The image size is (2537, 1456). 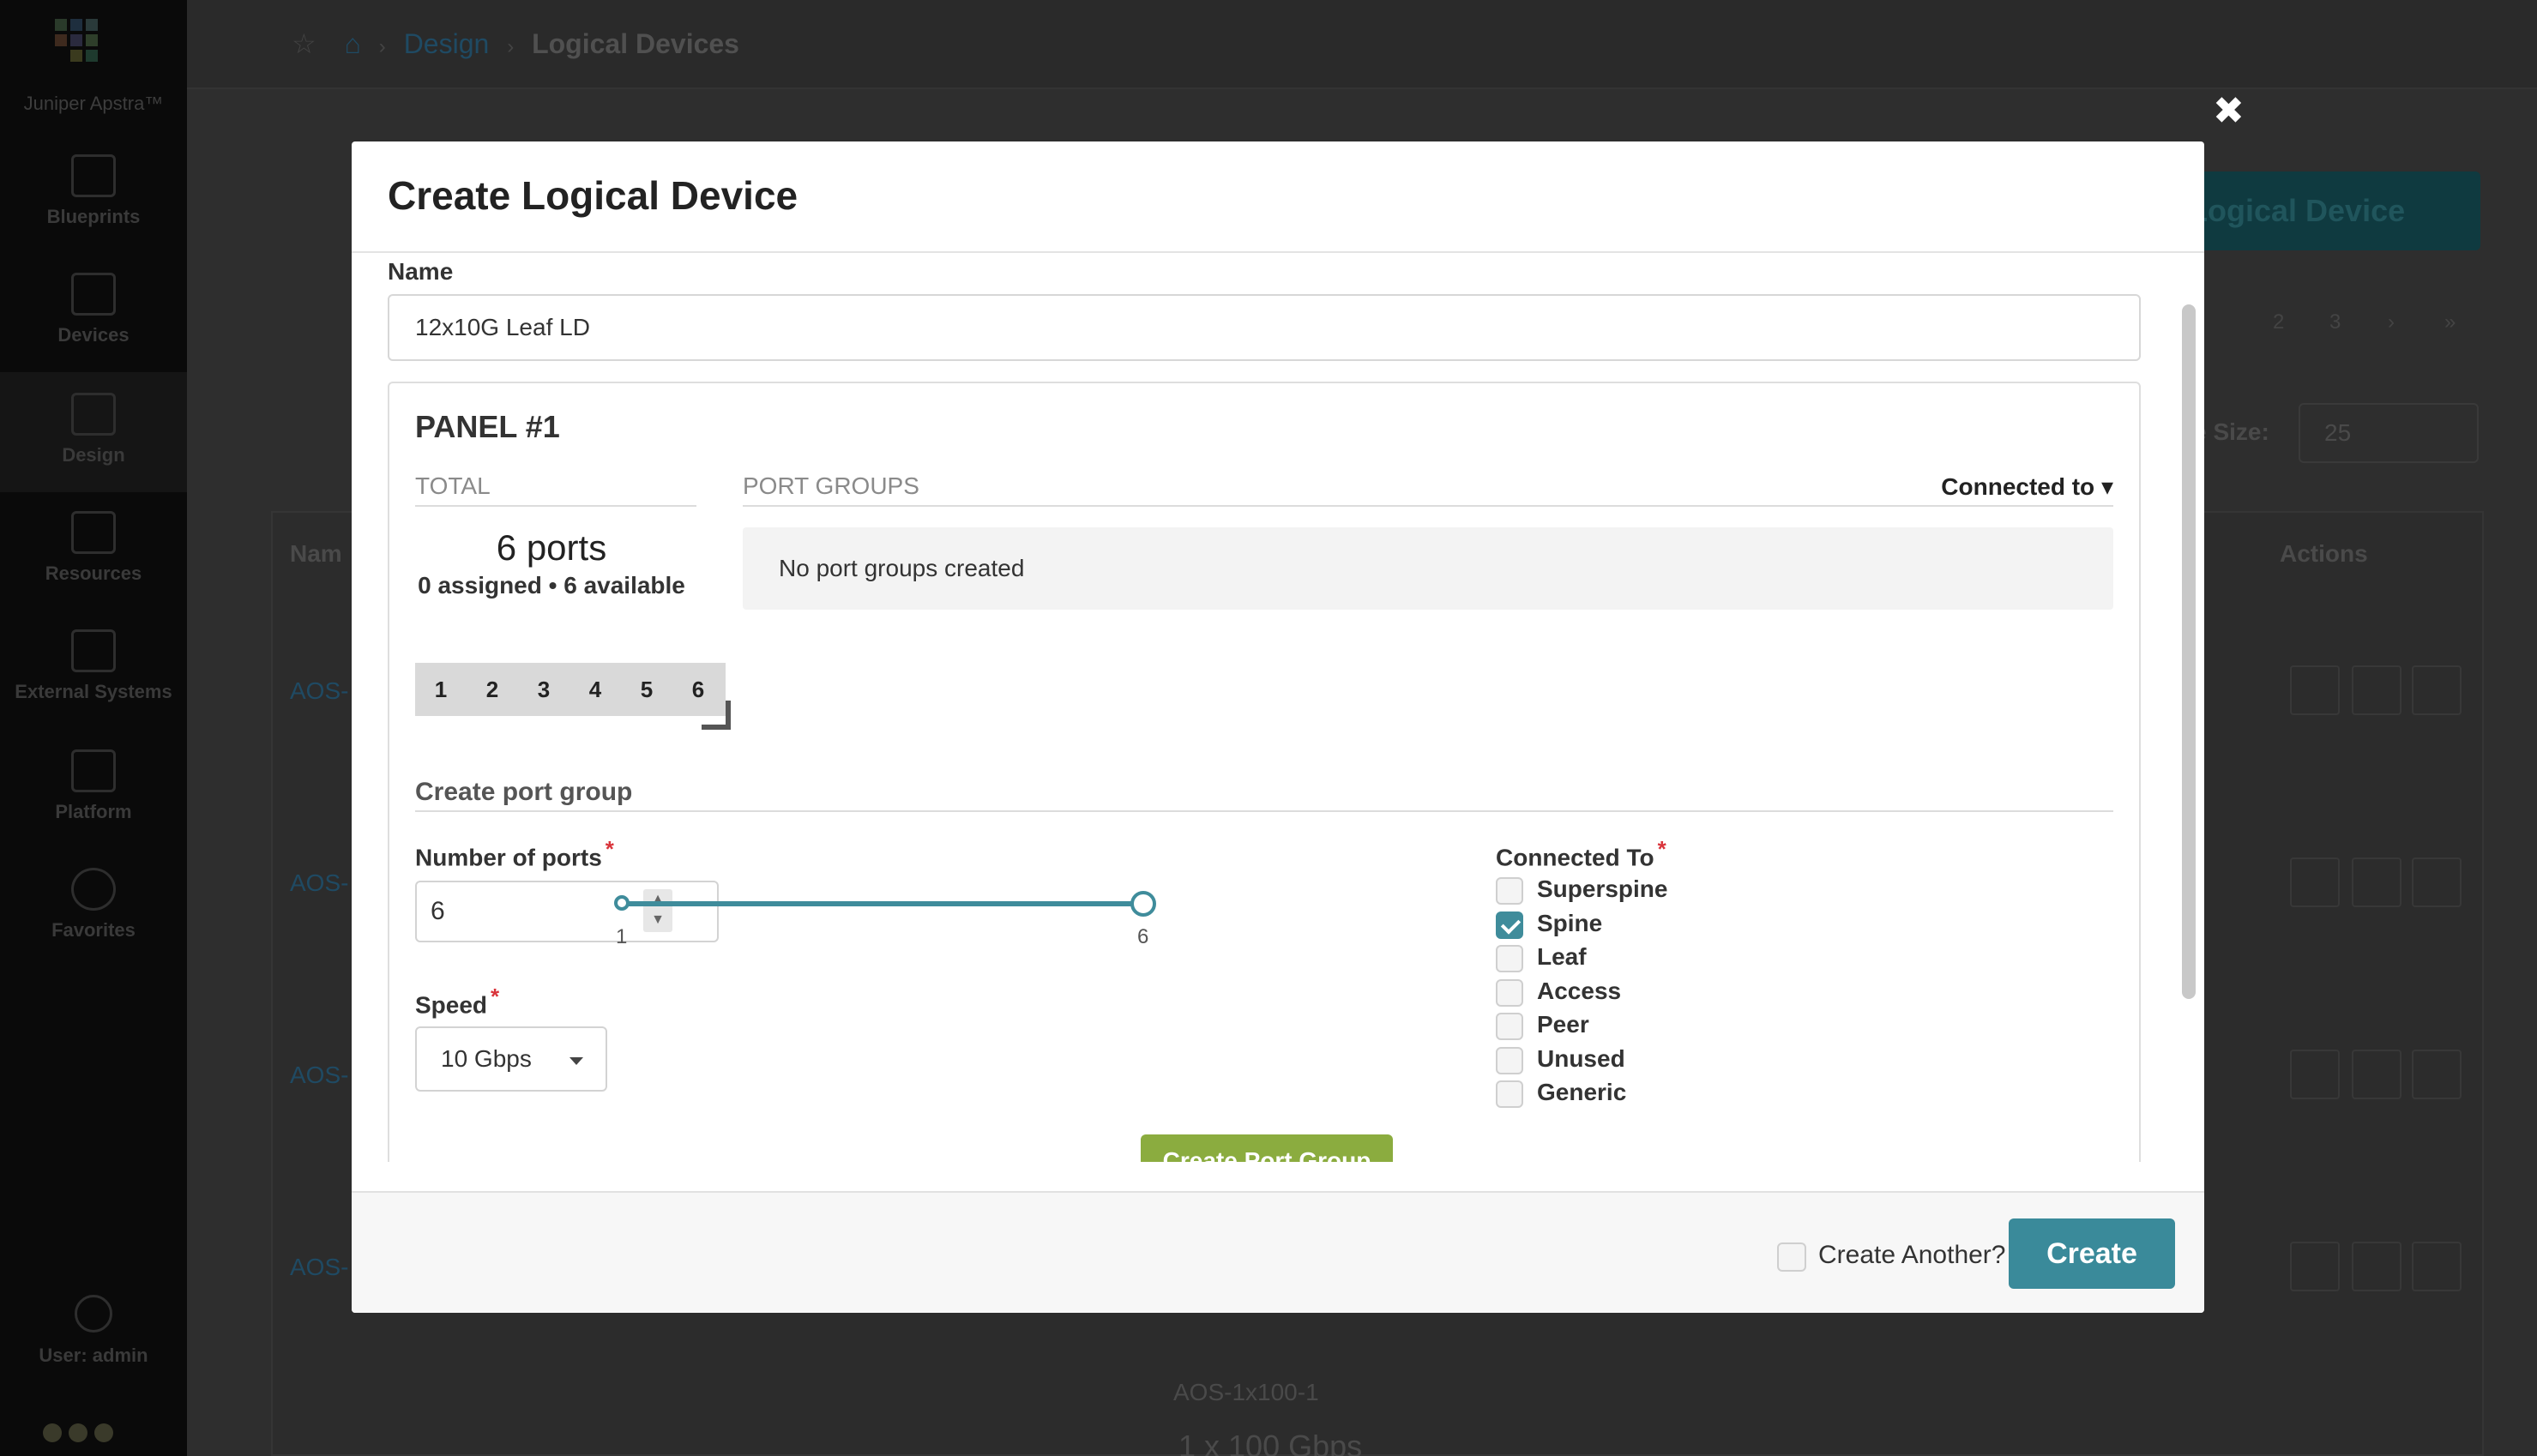 I want to click on external-systems-icon, so click(x=94, y=651).